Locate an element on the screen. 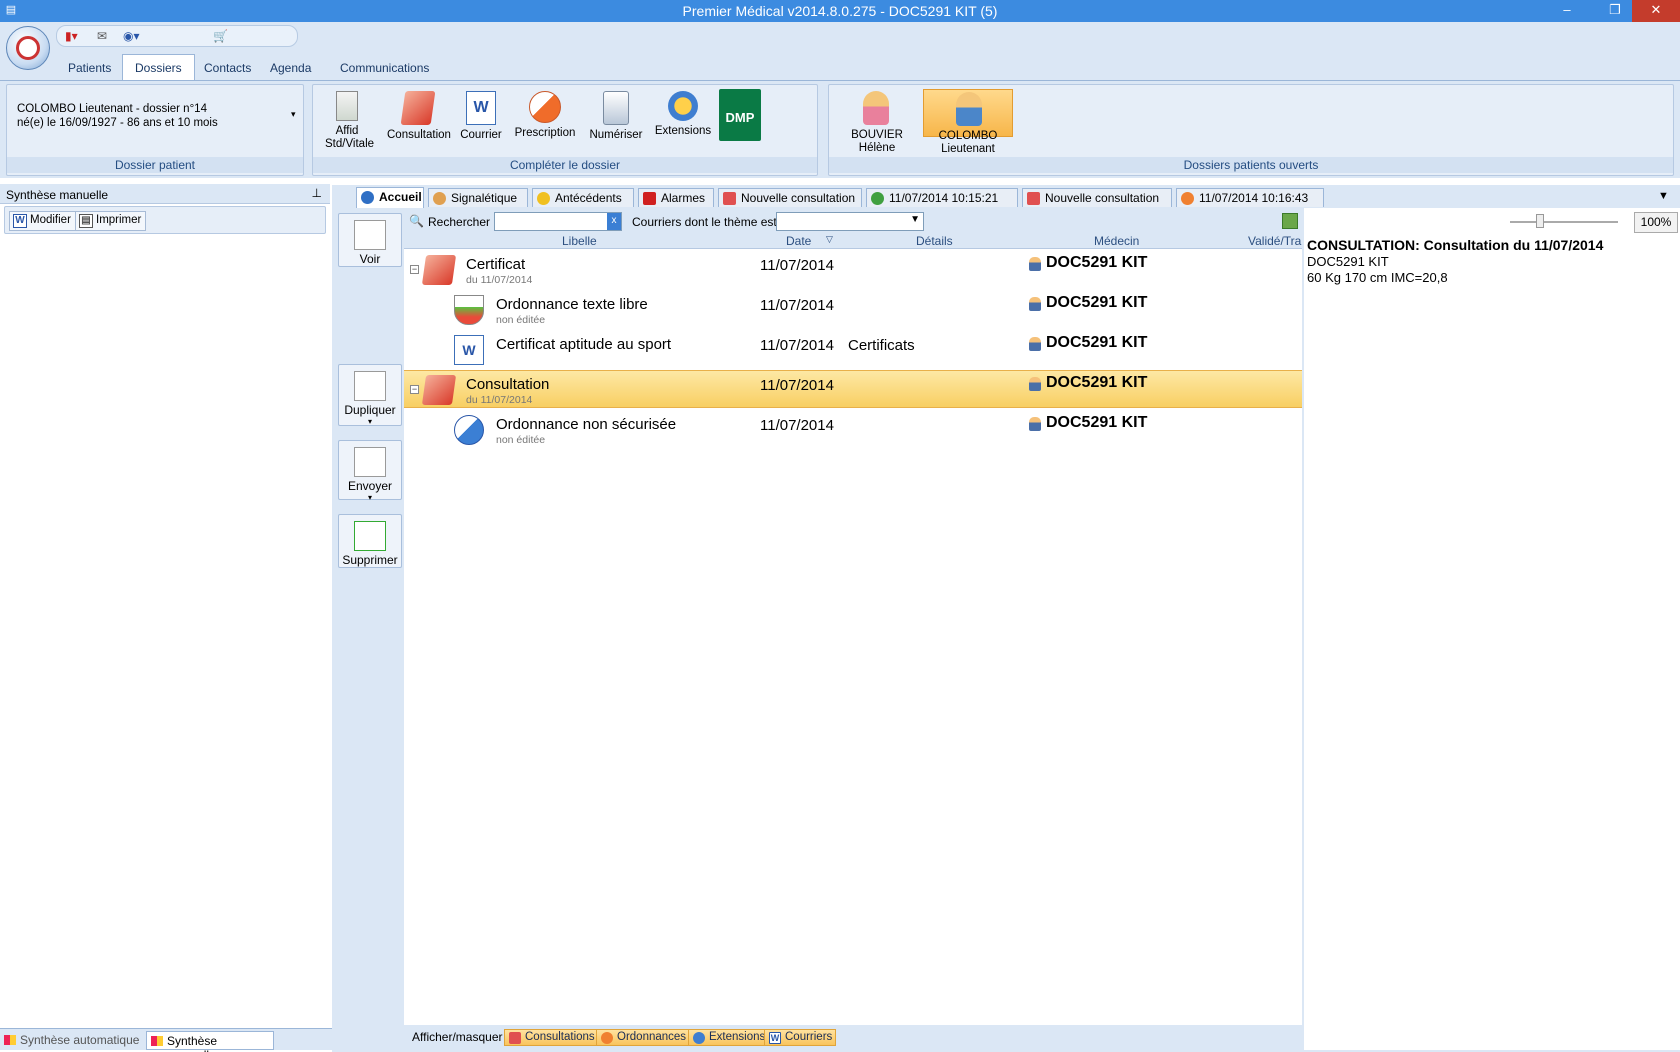 The width and height of the screenshot is (1680, 1052). tab-antecedents: Antécédents is located at coordinates (583, 197).